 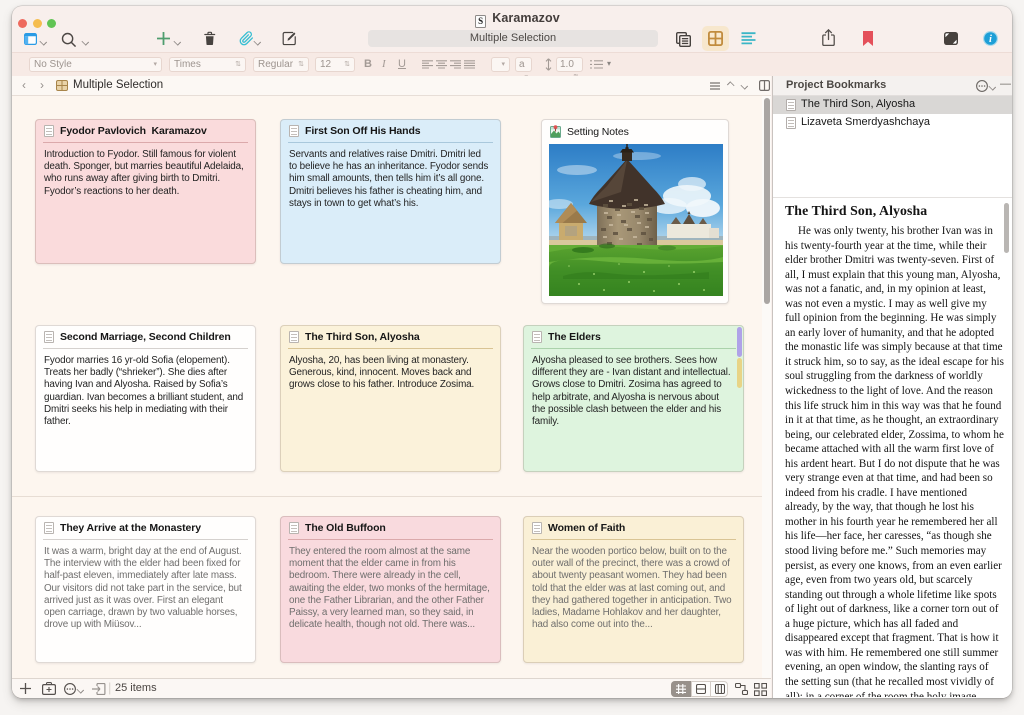 What do you see at coordinates (990, 39) in the screenshot?
I see `svg-text: i` at bounding box center [990, 39].